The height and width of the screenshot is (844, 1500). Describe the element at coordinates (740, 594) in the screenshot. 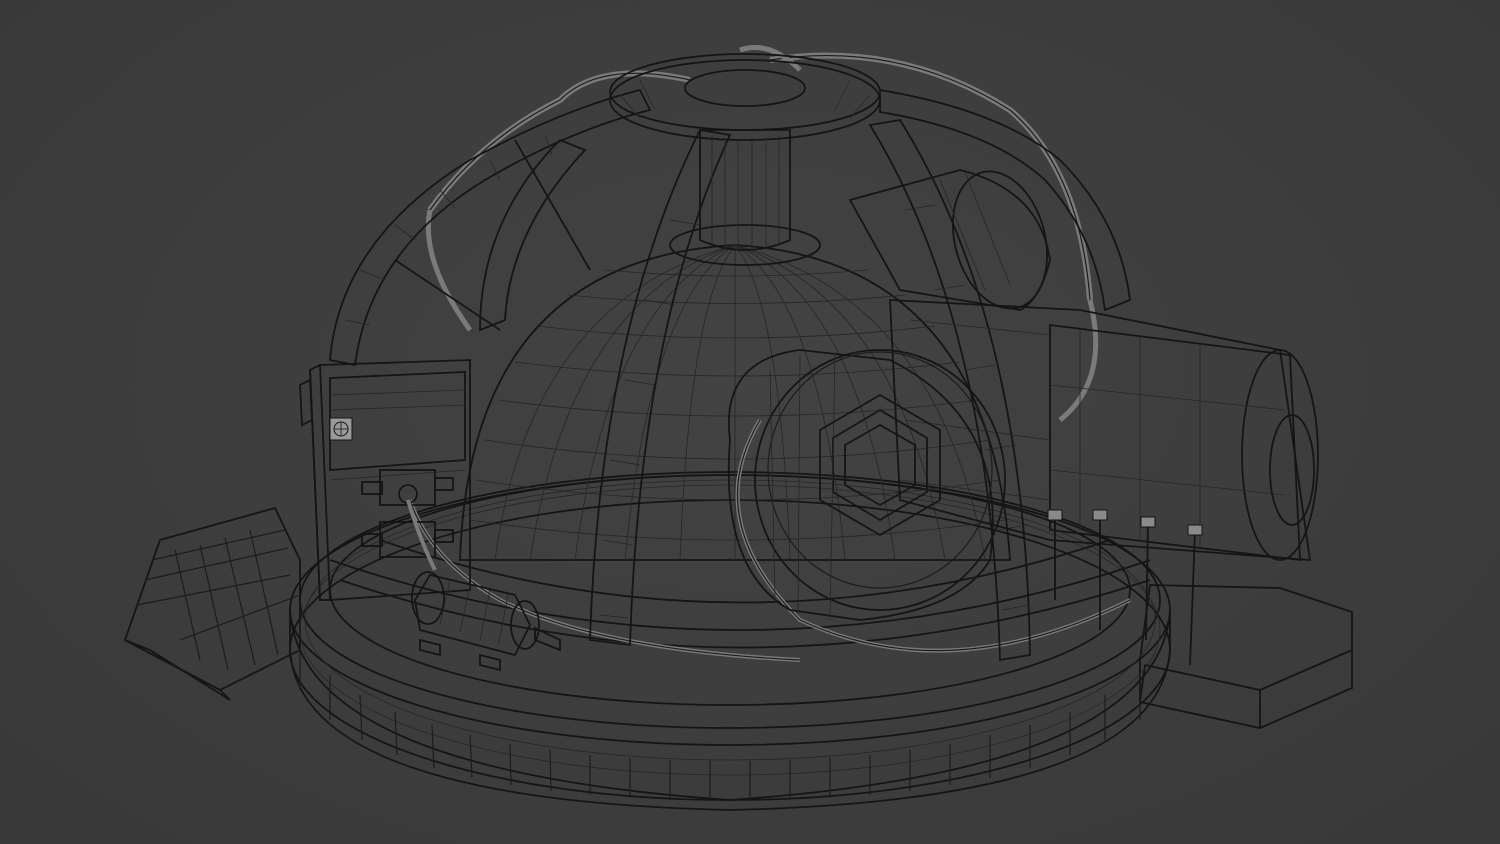

I see `dome-rings` at that location.